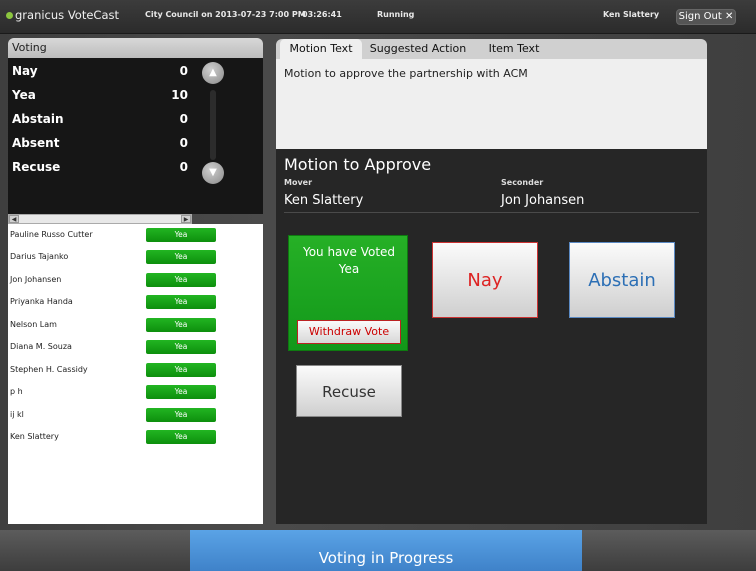 This screenshot has height=571, width=756. Describe the element at coordinates (213, 173) in the screenshot. I see `scroll-down-icon: ▼` at that location.